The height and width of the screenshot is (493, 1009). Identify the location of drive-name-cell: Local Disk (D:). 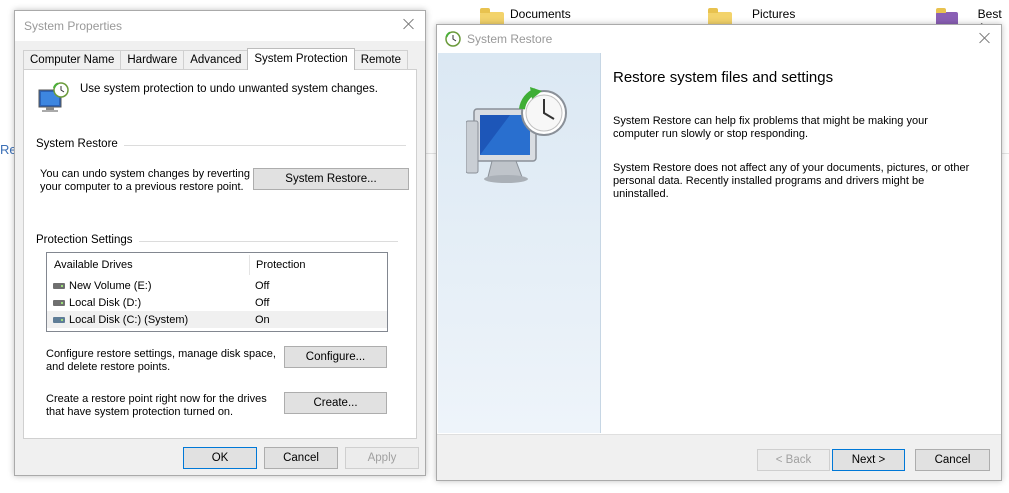
(151, 303).